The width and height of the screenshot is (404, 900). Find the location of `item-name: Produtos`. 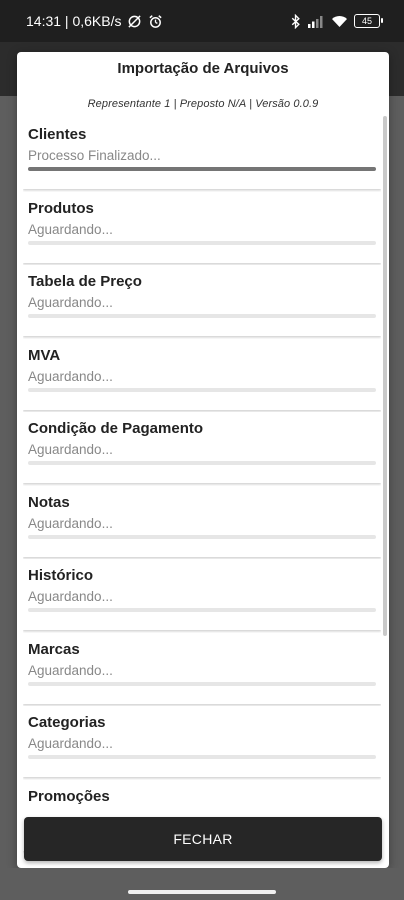

item-name: Produtos is located at coordinates (61, 208).